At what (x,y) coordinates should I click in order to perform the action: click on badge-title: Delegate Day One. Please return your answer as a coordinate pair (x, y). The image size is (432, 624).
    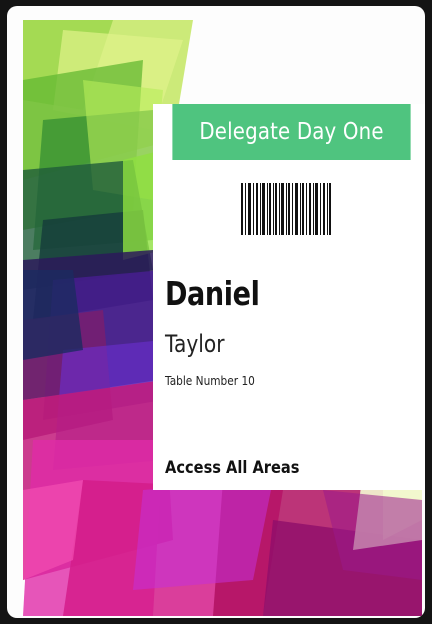
    Looking at the image, I should click on (291, 132).